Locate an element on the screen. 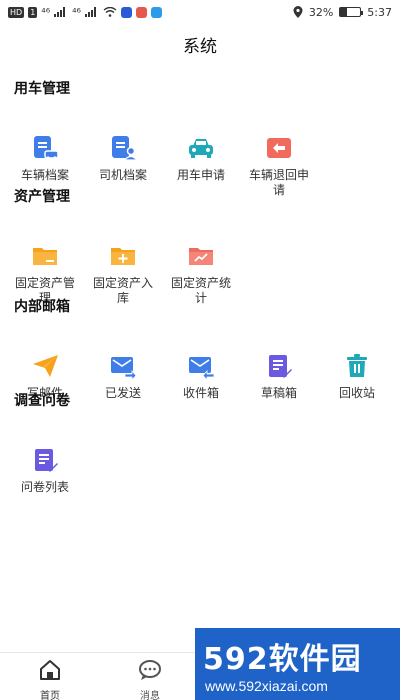  battery-icon is located at coordinates (351, 12).